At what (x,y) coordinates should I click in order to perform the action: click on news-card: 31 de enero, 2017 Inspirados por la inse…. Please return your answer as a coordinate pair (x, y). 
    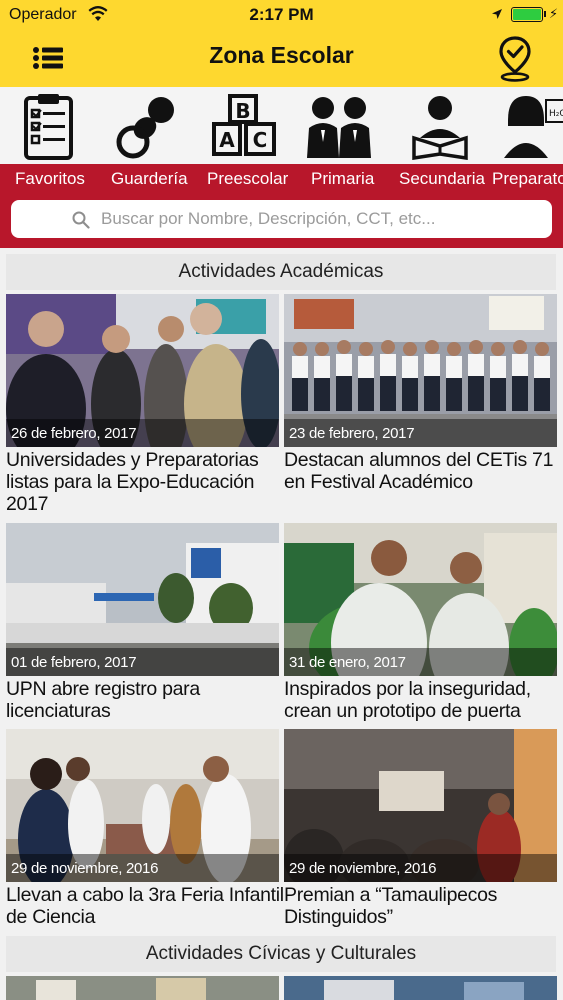
    Looking at the image, I should click on (420, 622).